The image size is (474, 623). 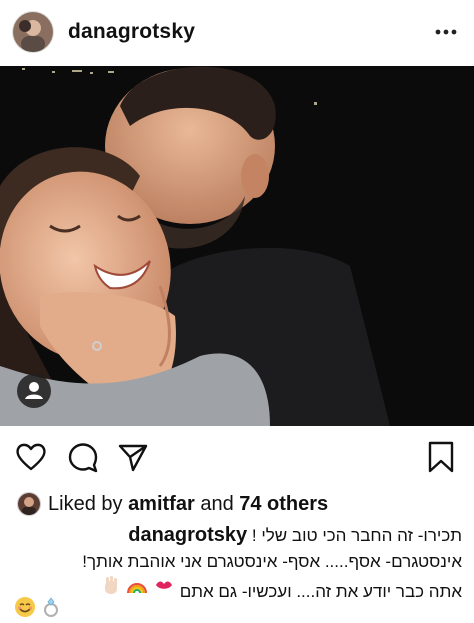 I want to click on kiss-mark-icon, so click(x=164, y=586).